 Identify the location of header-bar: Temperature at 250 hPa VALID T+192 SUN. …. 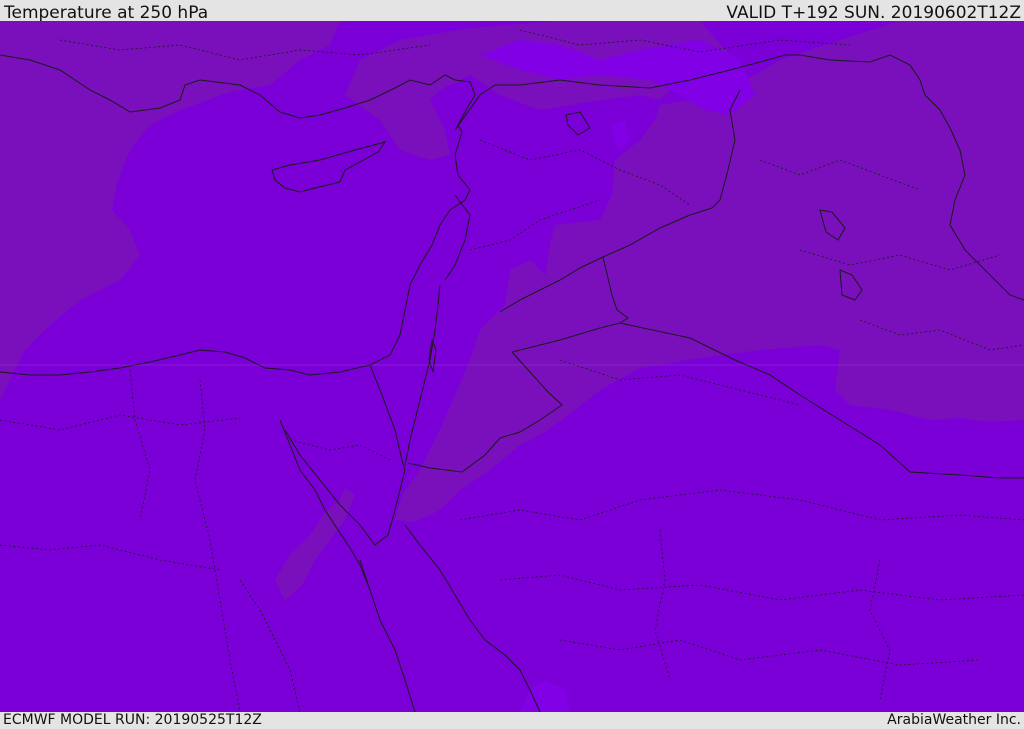
(512, 11).